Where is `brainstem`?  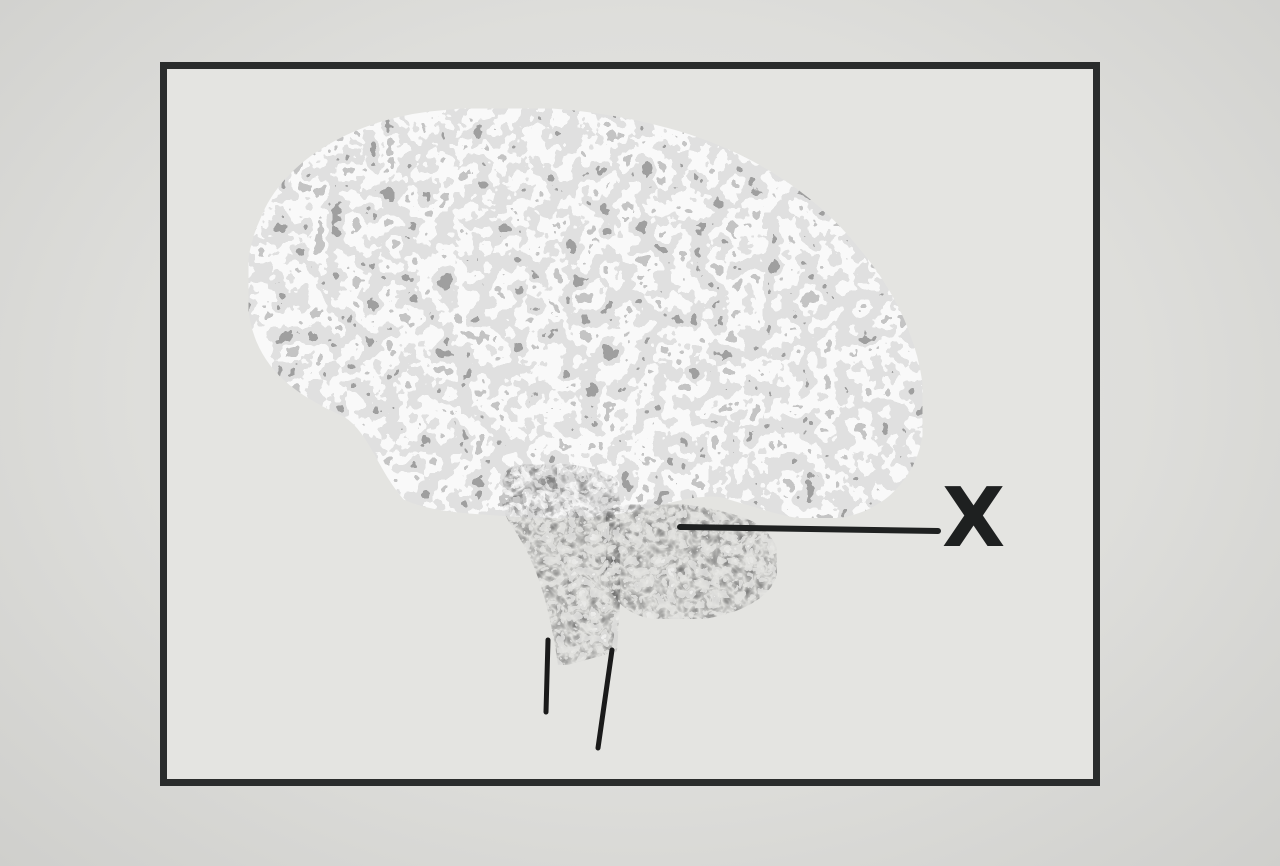 brainstem is located at coordinates (561, 565).